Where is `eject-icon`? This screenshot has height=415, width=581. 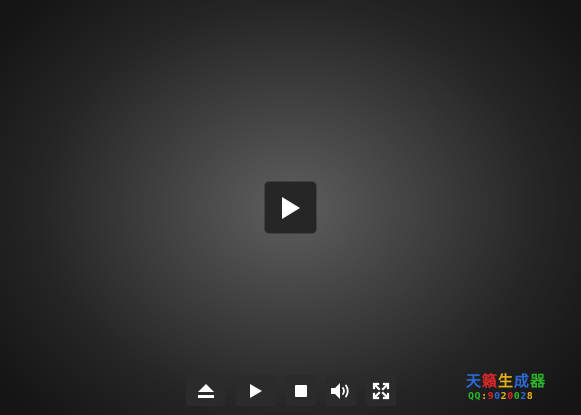 eject-icon is located at coordinates (205, 390).